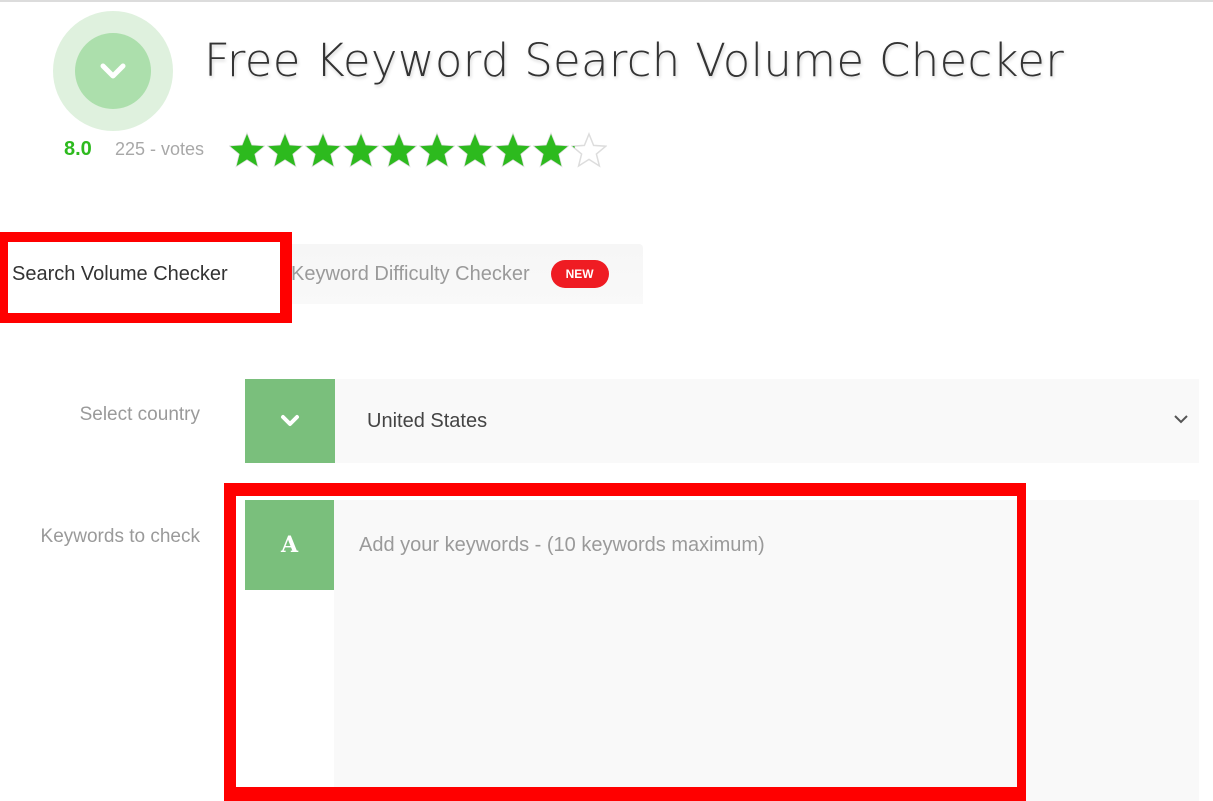 This screenshot has width=1213, height=801. Describe the element at coordinates (427, 420) in the screenshot. I see `country-selected-value: United States` at that location.